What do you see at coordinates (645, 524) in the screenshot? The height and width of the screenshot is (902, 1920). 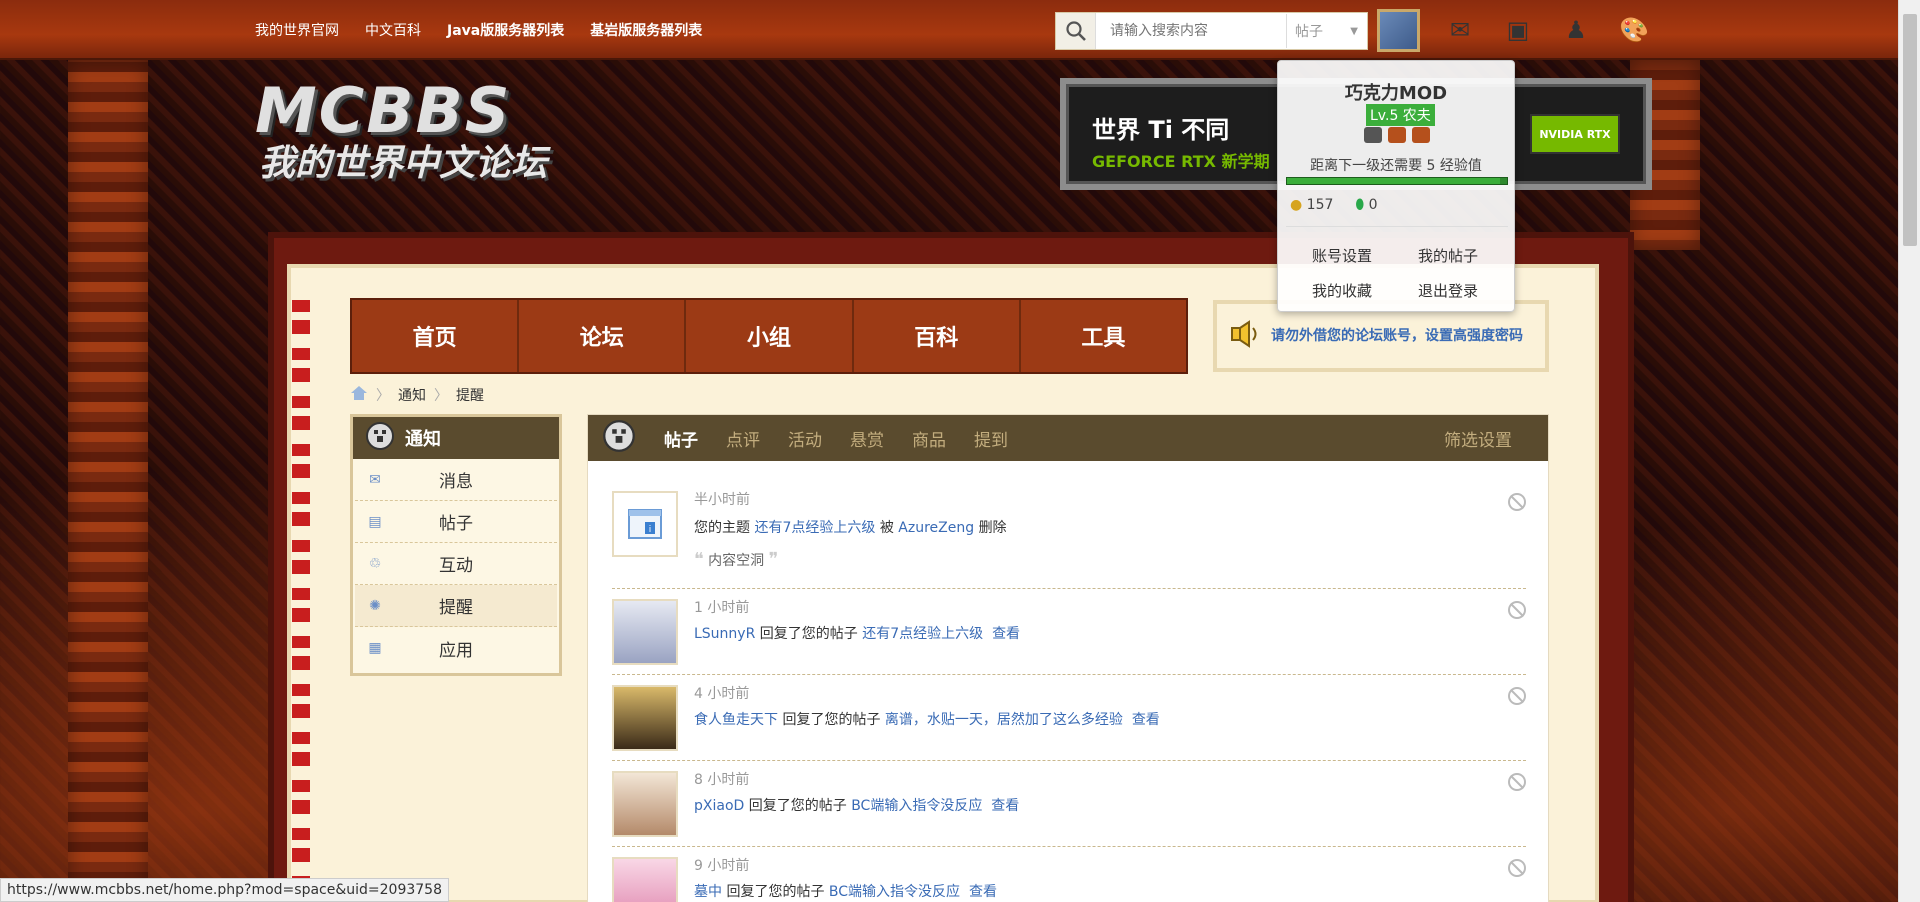 I see `info-window-icon: i` at bounding box center [645, 524].